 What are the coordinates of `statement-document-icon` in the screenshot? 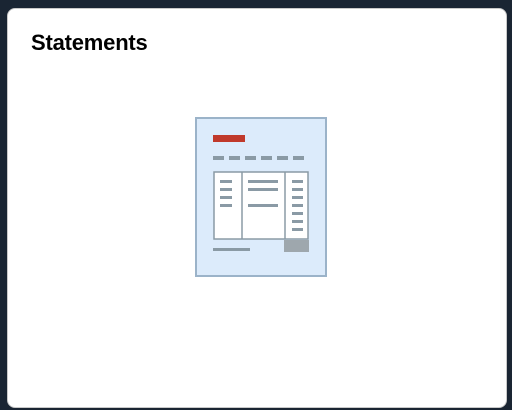 It's located at (261, 197).